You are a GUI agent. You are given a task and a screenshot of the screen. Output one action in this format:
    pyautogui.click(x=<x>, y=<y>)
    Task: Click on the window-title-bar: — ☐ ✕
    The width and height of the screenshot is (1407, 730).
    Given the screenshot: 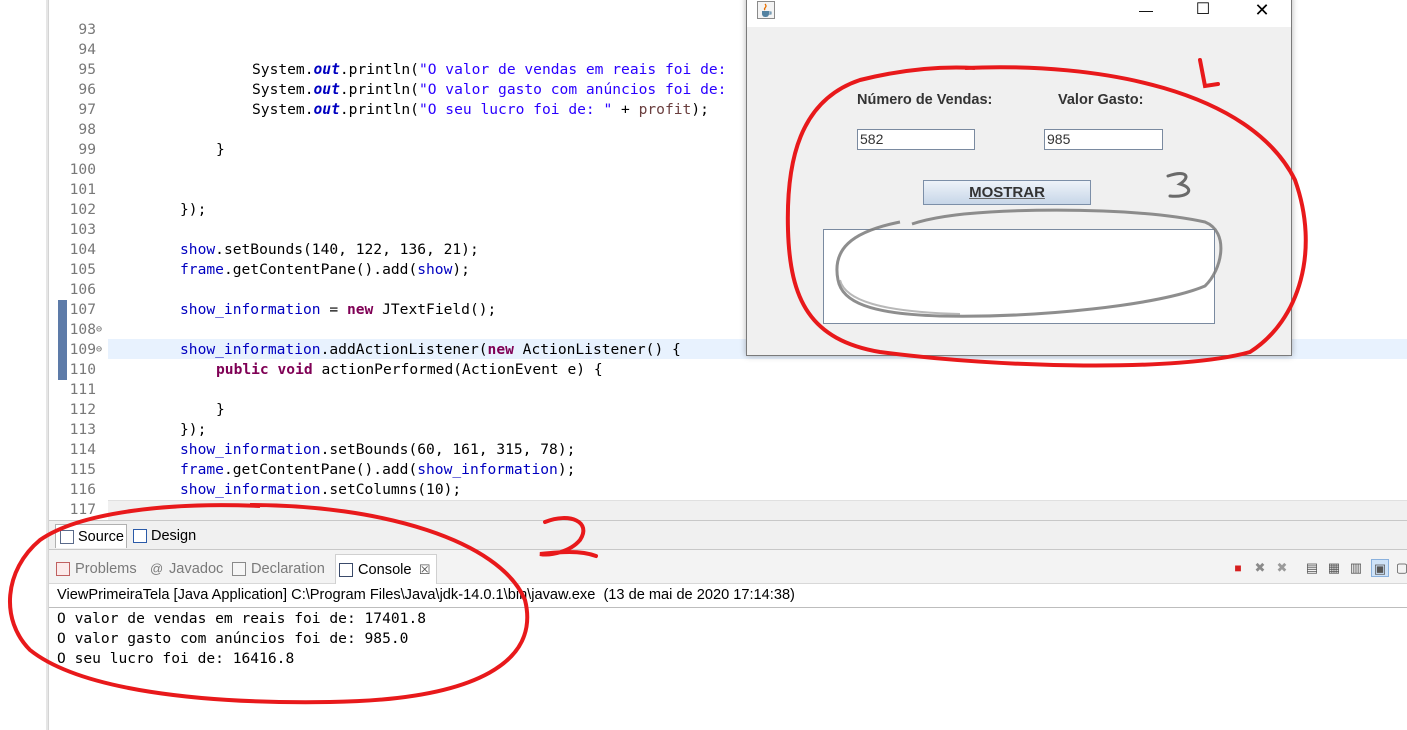 What is the action you would take?
    pyautogui.click(x=1019, y=13)
    